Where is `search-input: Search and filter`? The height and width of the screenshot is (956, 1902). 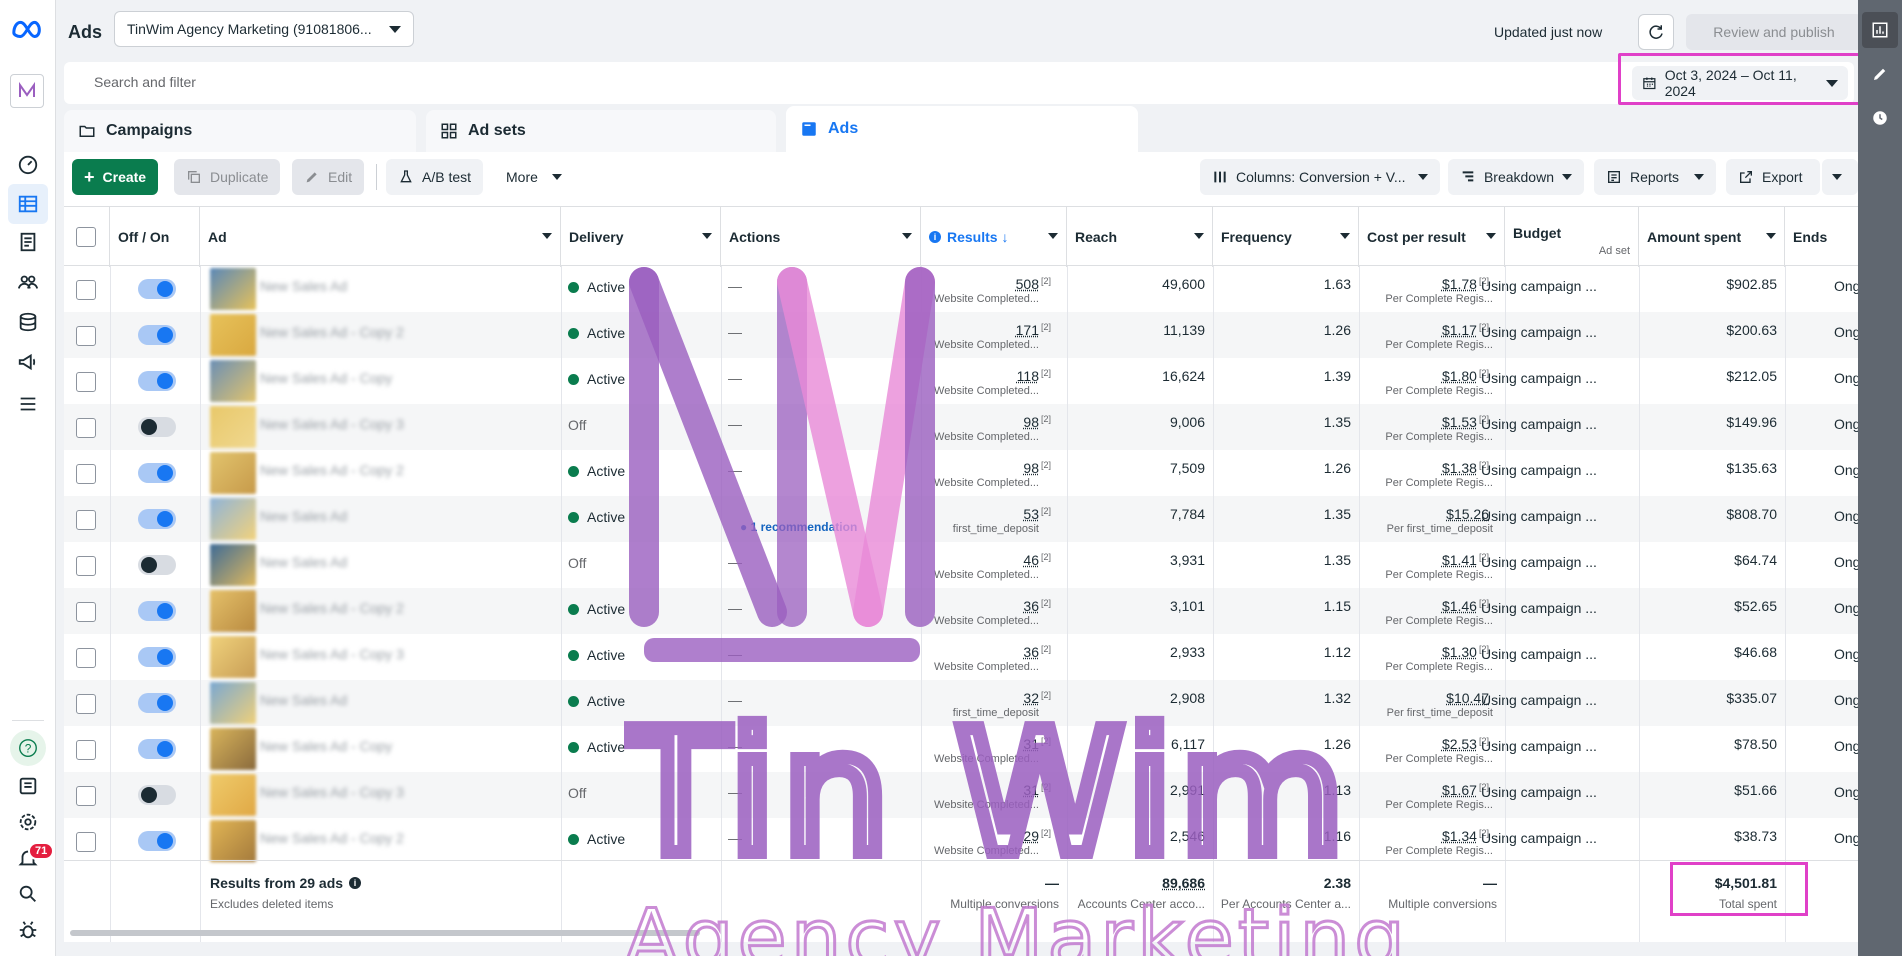 search-input: Search and filter is located at coordinates (145, 82).